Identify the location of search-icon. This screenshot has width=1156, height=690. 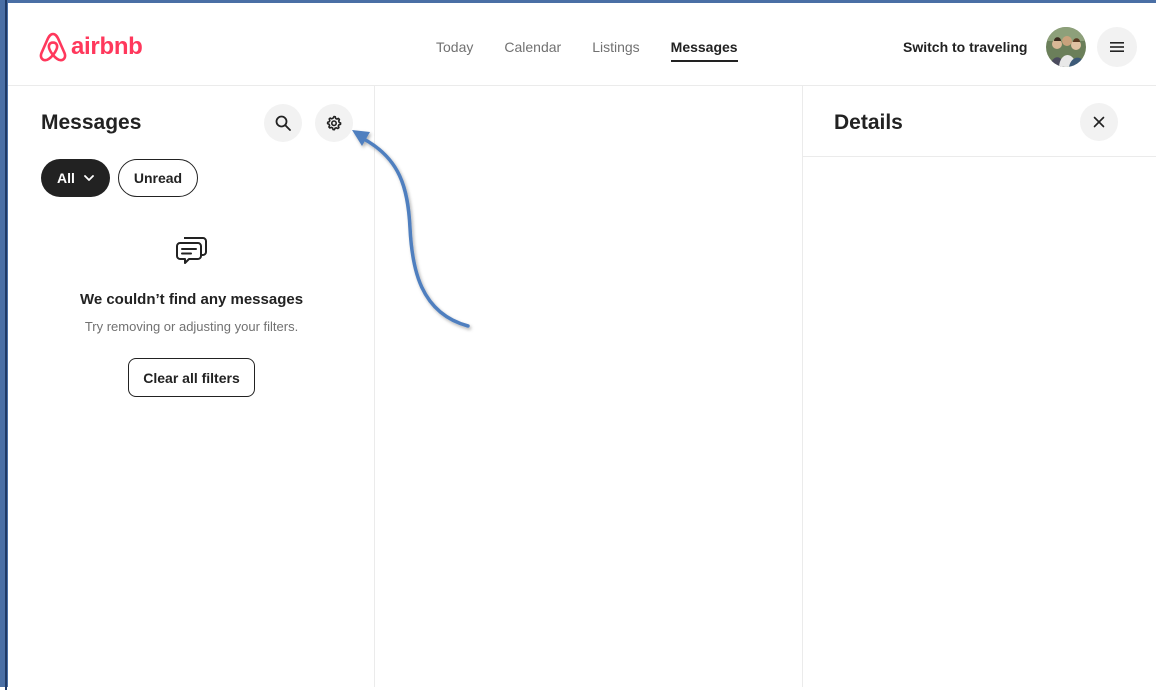
(283, 123).